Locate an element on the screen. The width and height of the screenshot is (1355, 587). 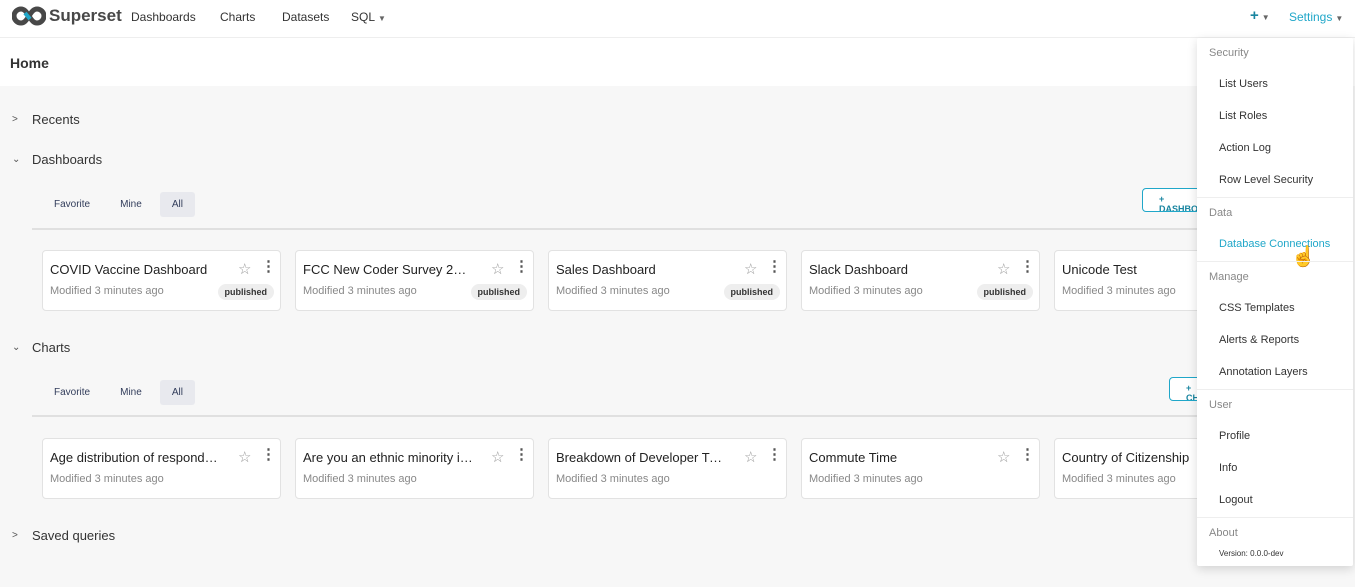
section-dashboards-toggle: ⌄ Dashboards is located at coordinates (57, 159).